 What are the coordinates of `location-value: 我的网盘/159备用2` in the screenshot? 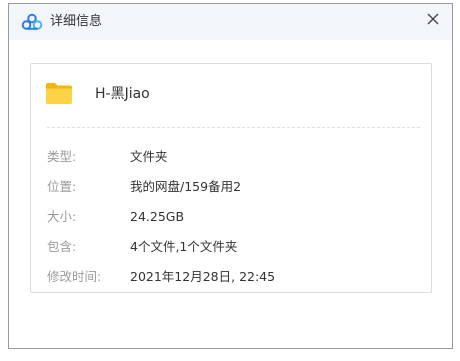 It's located at (186, 186).